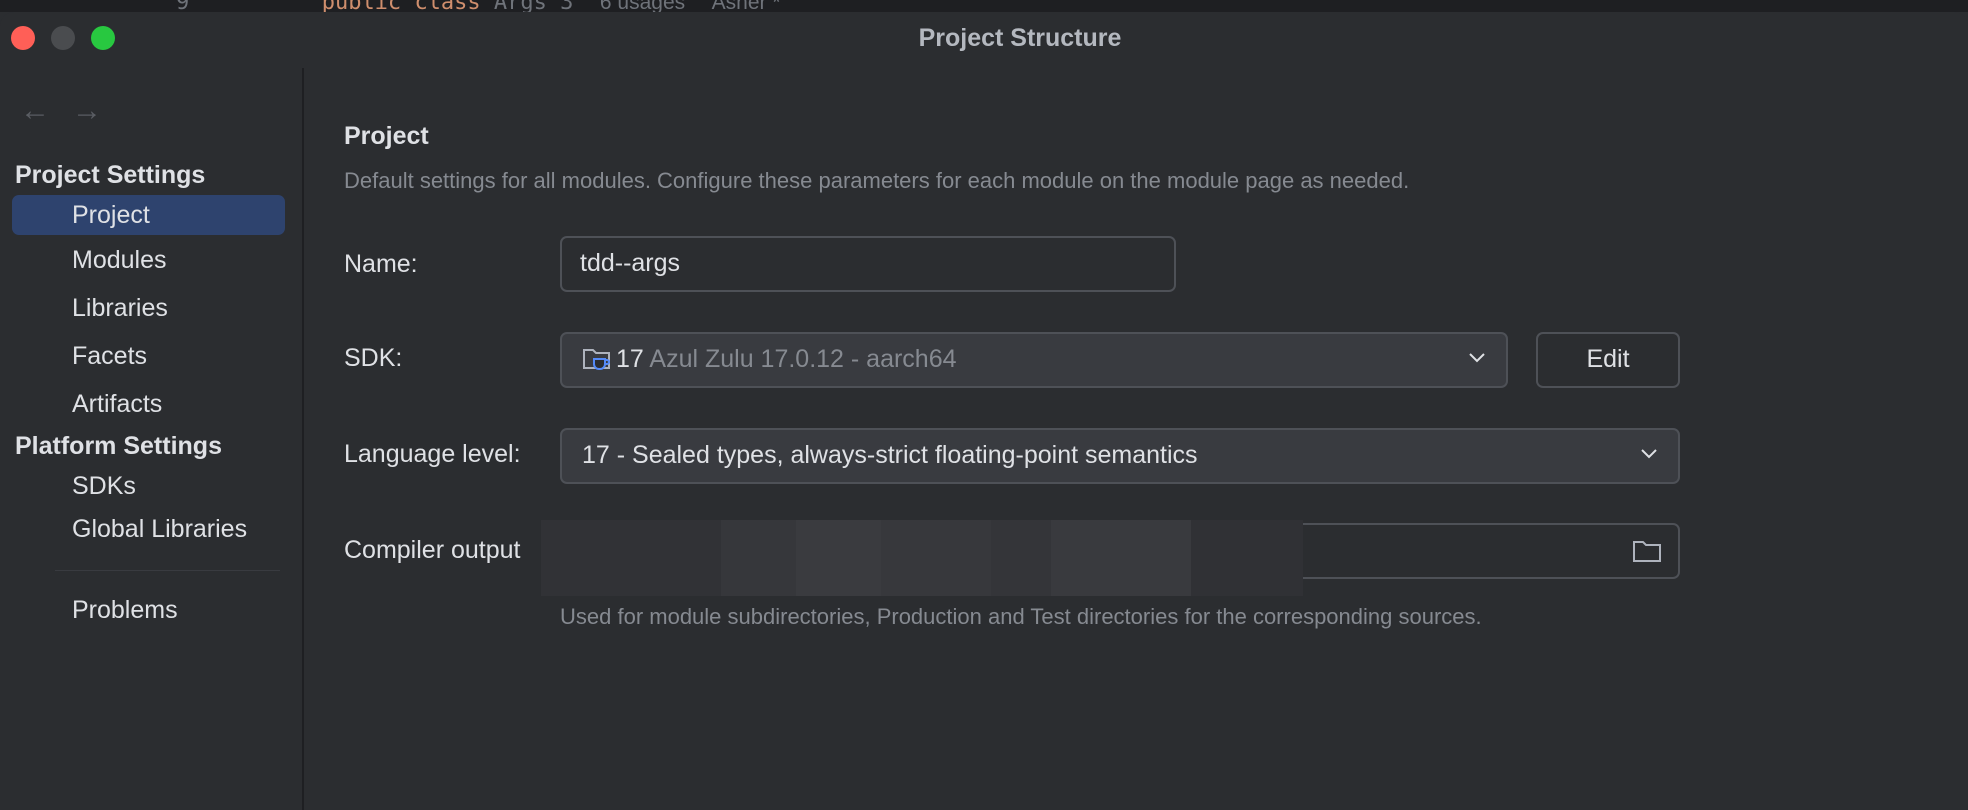  Describe the element at coordinates (630, 263) in the screenshot. I see `project-name-value: tdd--args` at that location.